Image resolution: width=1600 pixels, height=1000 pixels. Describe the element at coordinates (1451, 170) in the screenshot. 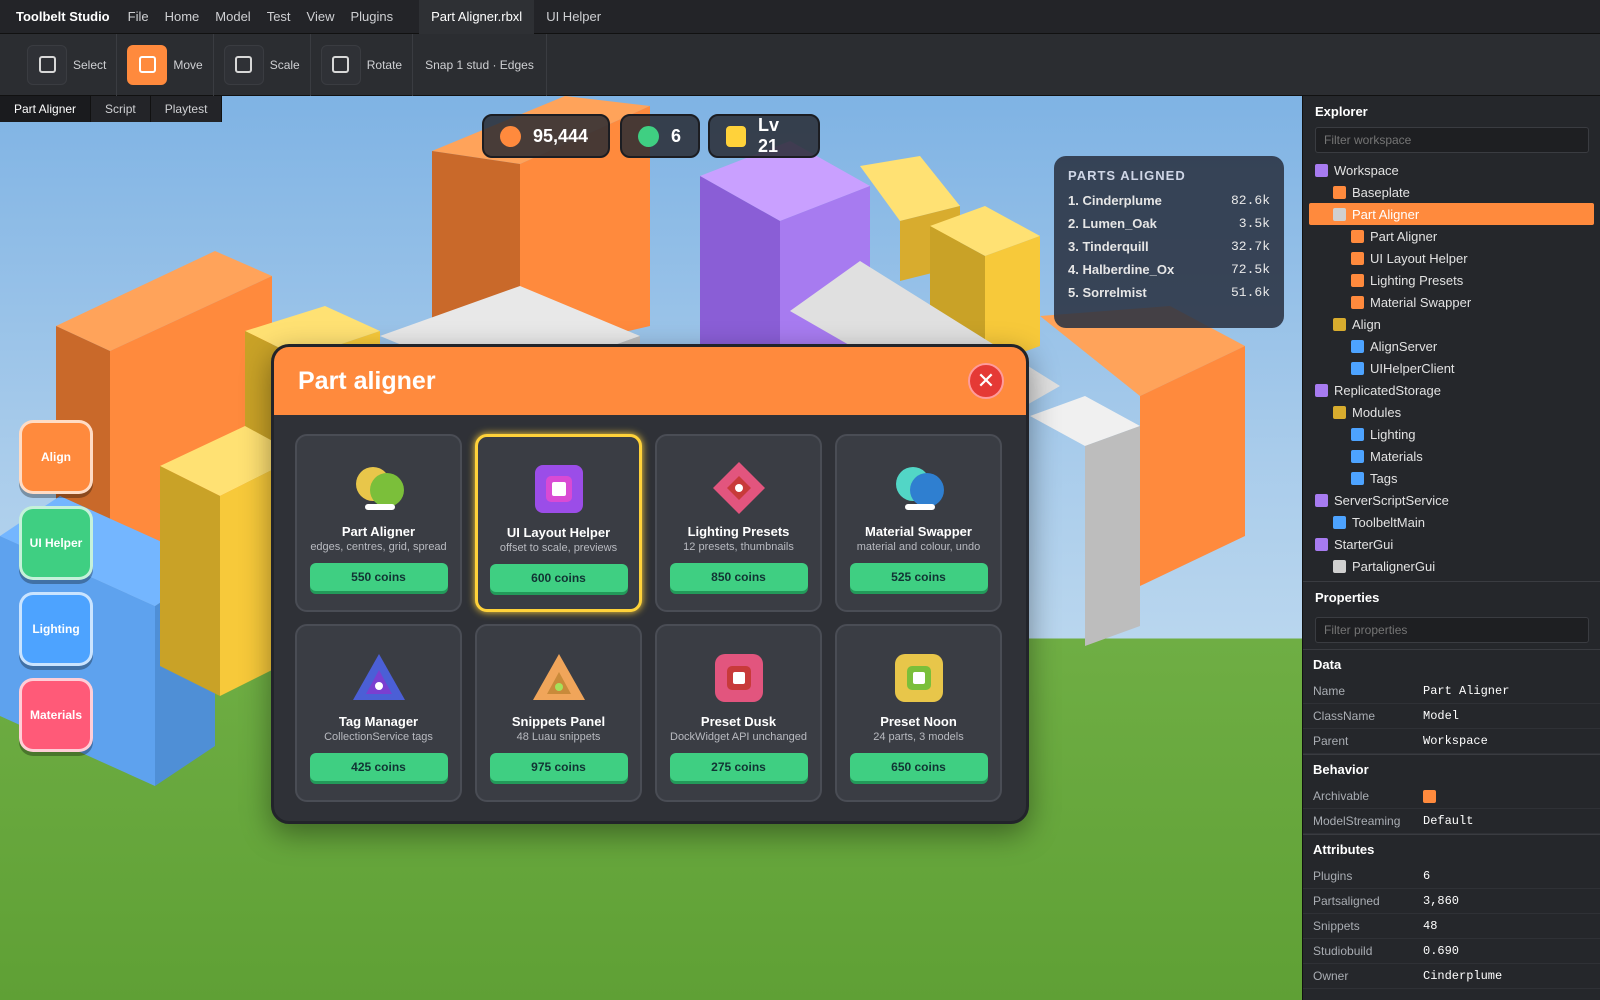

I see `tree-item-workspace: Workspace` at that location.